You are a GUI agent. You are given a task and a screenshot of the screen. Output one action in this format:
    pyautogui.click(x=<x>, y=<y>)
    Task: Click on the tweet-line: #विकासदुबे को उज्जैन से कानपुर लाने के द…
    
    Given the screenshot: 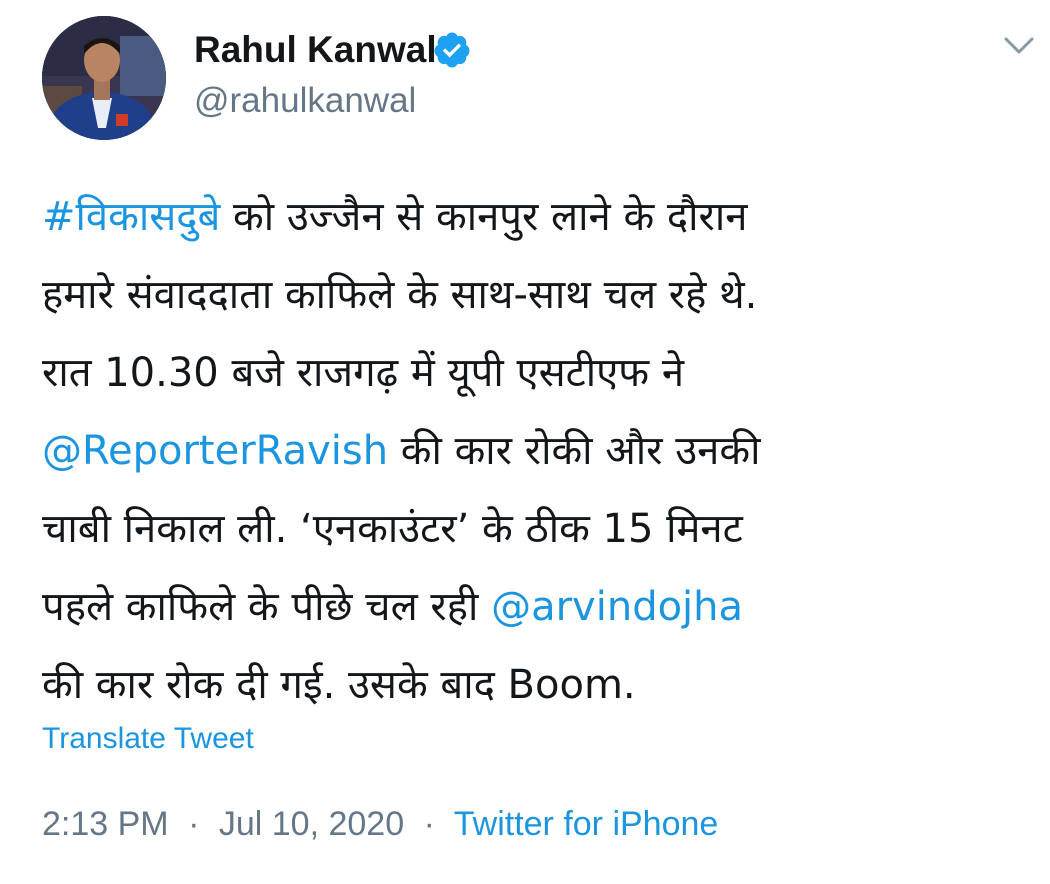 What is the action you would take?
    pyautogui.click(x=537, y=217)
    